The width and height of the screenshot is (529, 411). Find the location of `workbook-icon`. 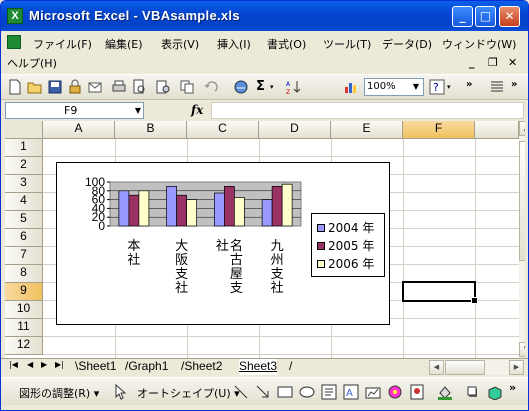

workbook-icon is located at coordinates (14, 42).